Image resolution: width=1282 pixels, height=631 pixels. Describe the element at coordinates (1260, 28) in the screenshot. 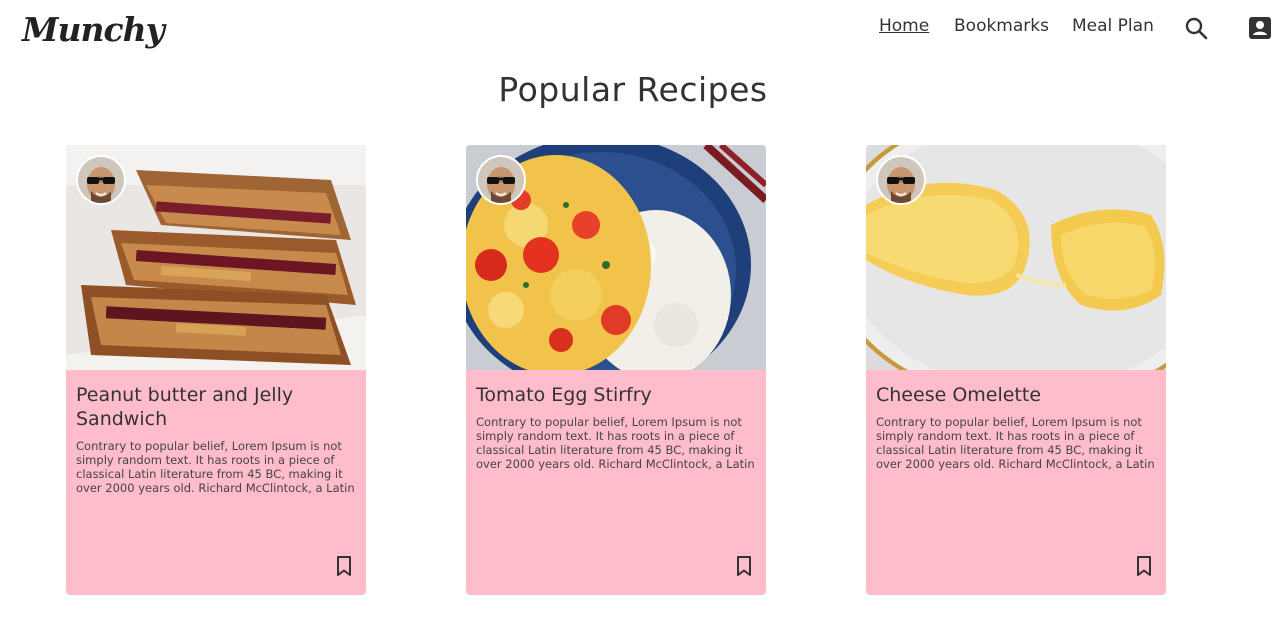

I see `account-icon` at that location.